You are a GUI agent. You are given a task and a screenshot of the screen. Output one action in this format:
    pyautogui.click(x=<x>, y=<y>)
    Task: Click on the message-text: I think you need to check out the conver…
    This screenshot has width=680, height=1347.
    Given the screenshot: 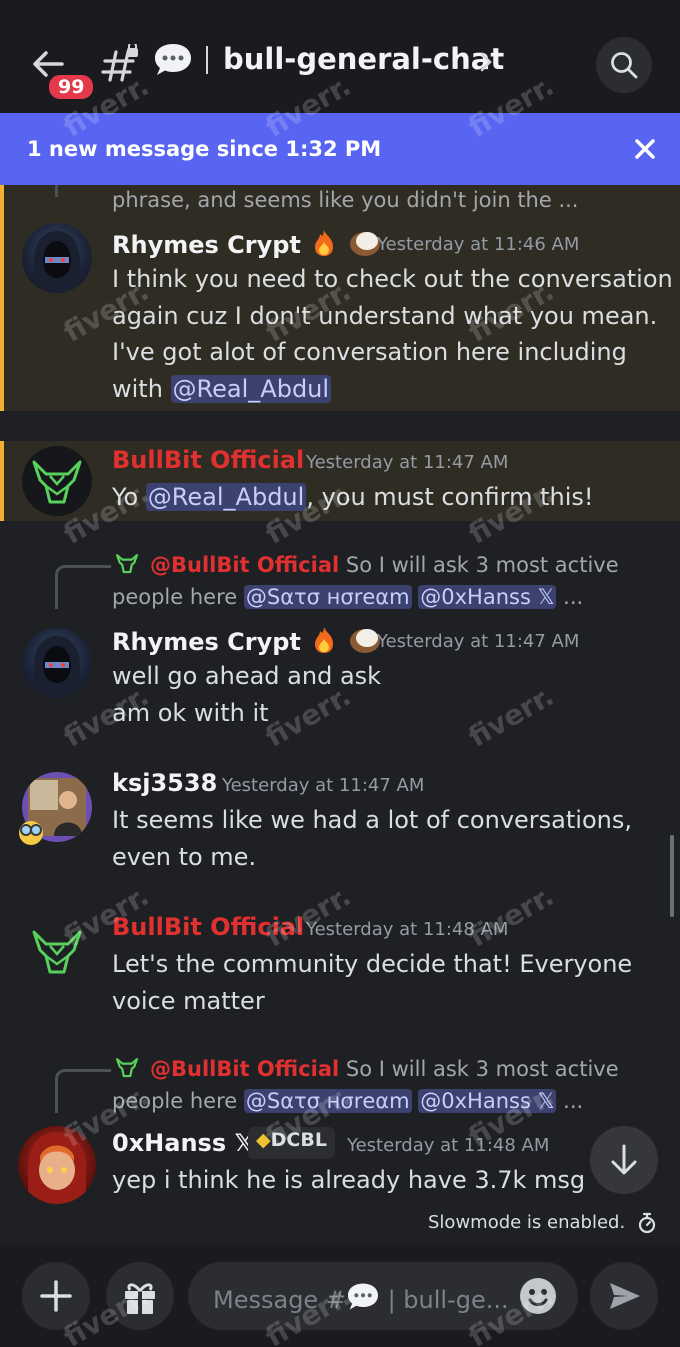 What is the action you would take?
    pyautogui.click(x=392, y=279)
    